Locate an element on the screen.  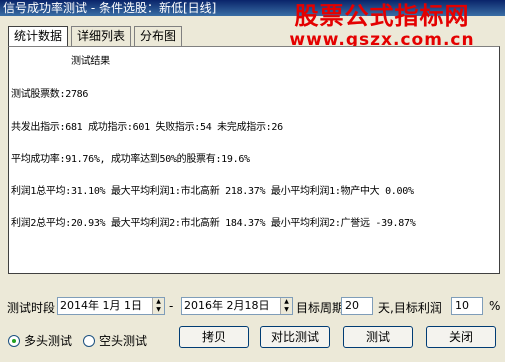
start-date-value: 2014年 1月 1日 is located at coordinates (101, 305).